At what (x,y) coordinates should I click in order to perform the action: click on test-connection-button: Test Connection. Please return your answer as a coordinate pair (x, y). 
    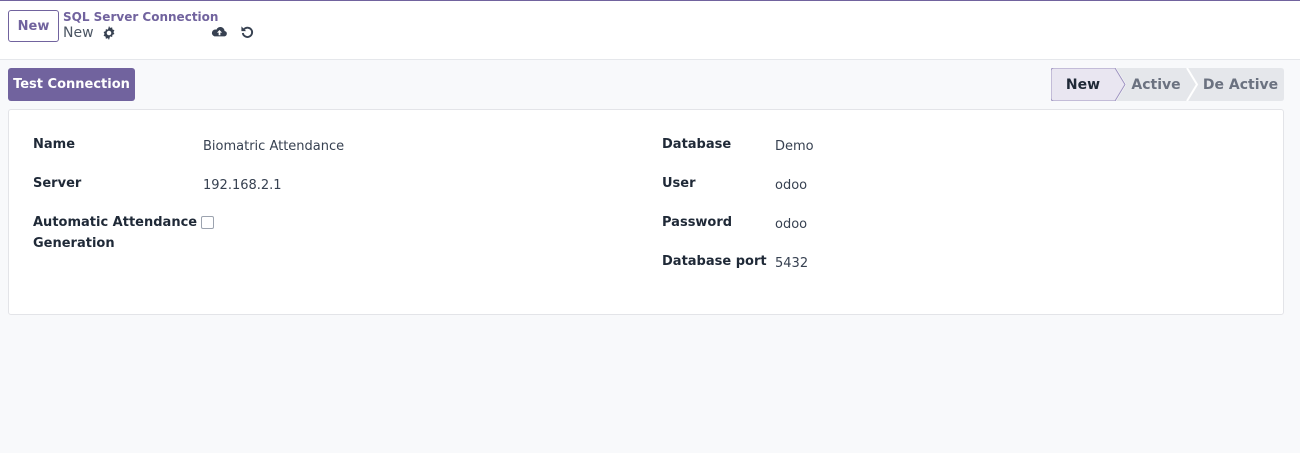
    Looking at the image, I should click on (71, 84).